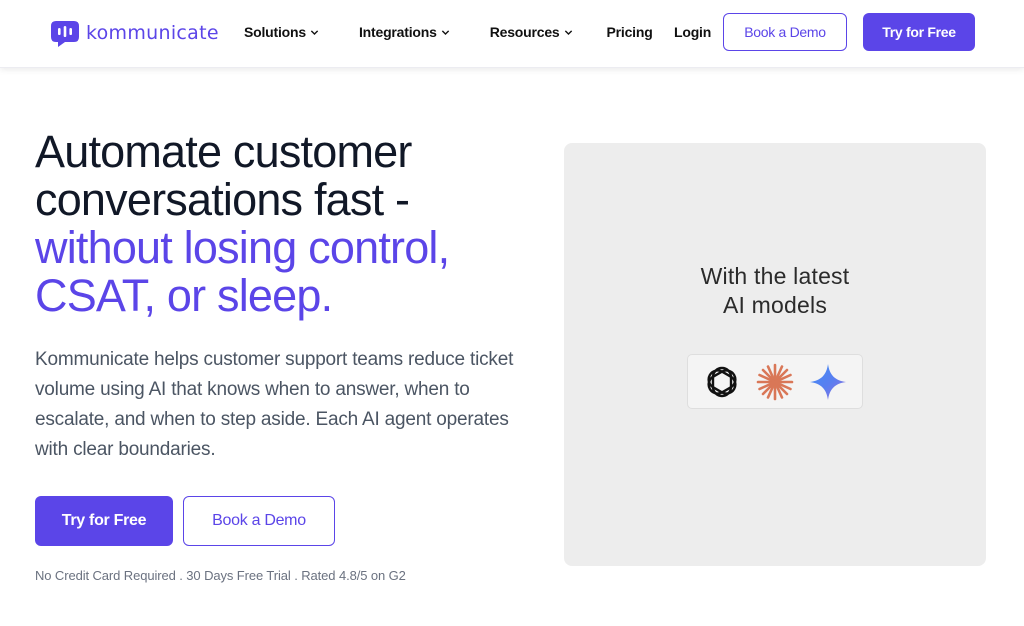 The image size is (1024, 626). I want to click on hero-title-line-2: conversations fast -, so click(222, 199).